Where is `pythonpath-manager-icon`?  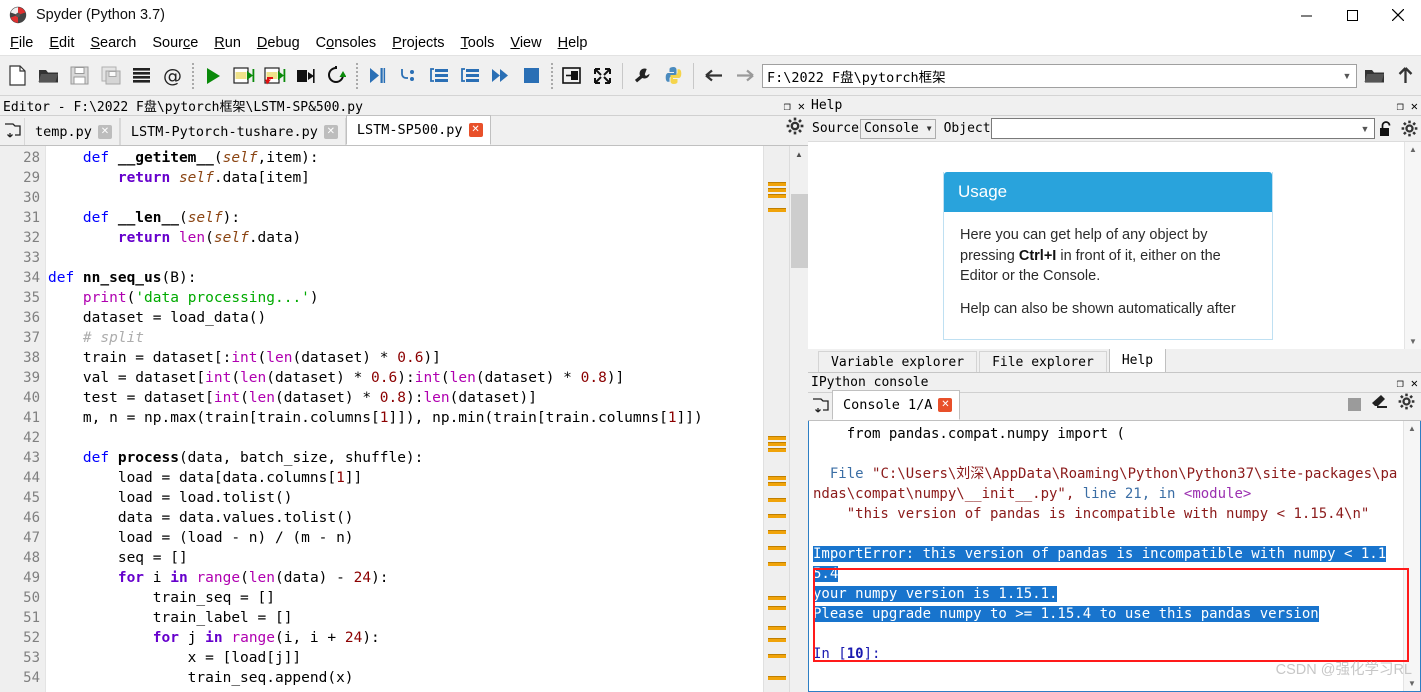 pythonpath-manager-icon is located at coordinates (673, 76).